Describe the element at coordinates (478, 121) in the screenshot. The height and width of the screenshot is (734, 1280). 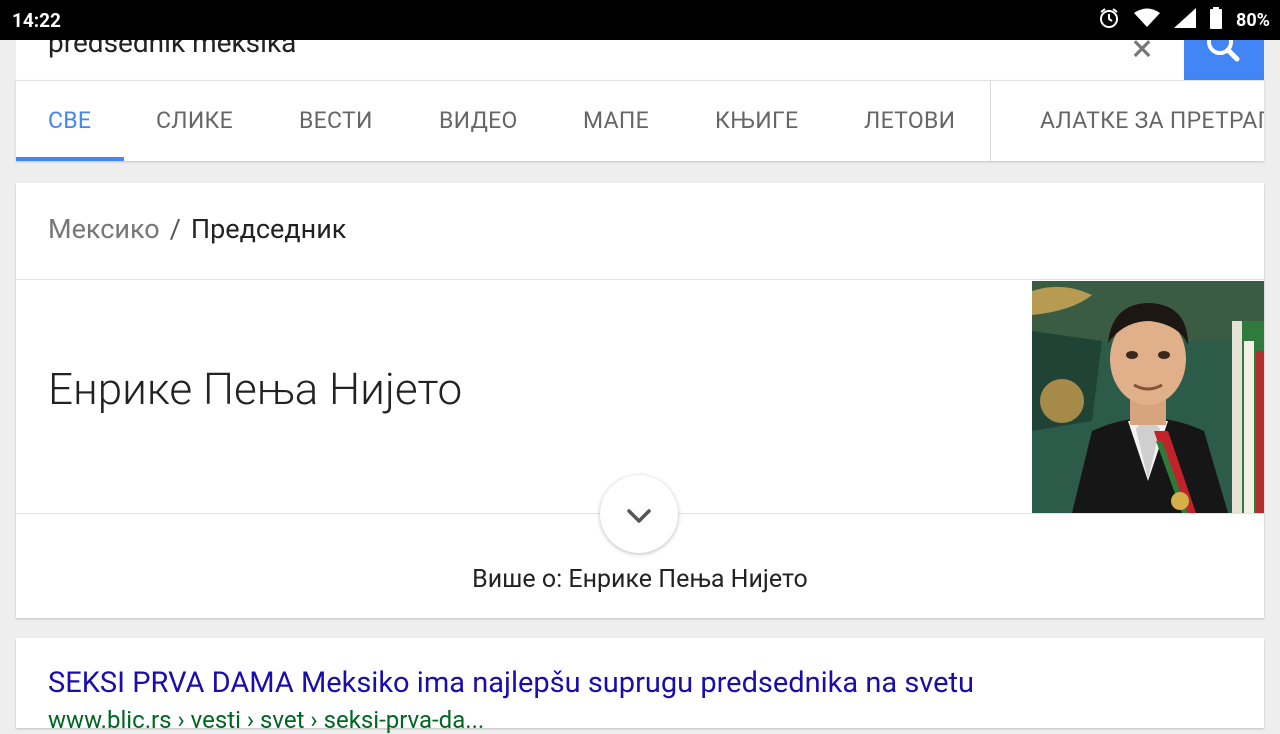
I see `tab-videos: ВИДЕО` at that location.